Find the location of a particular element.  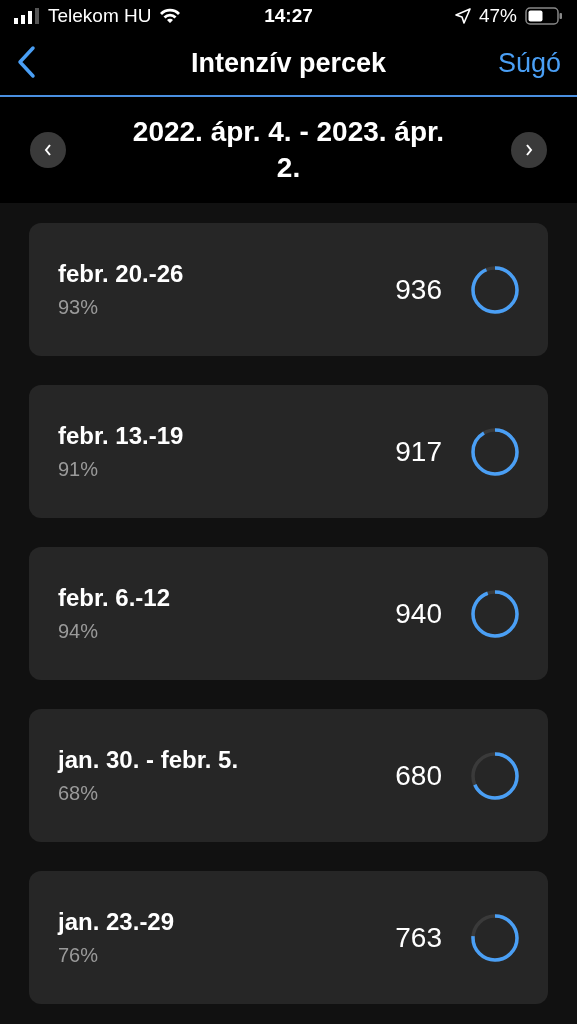

wifi-icon is located at coordinates (170, 15).